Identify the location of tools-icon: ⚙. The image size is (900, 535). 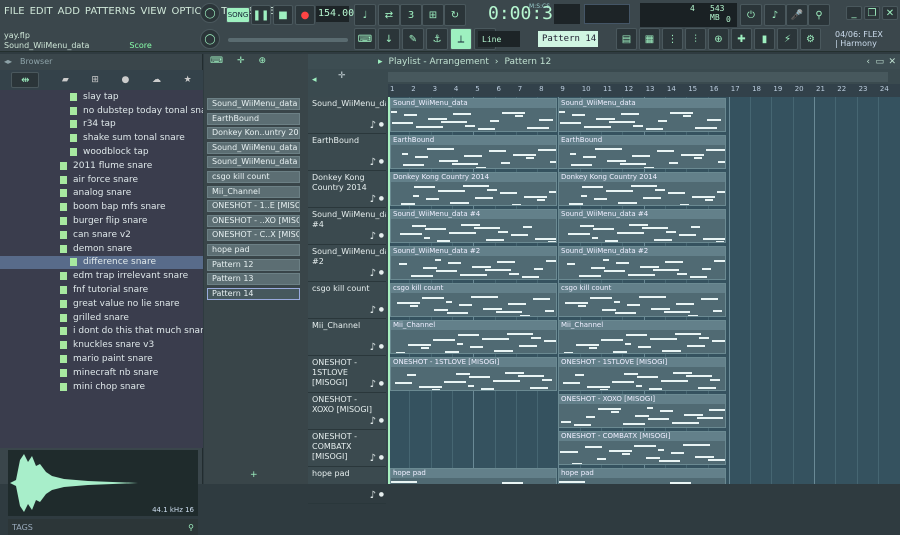
(810, 39).